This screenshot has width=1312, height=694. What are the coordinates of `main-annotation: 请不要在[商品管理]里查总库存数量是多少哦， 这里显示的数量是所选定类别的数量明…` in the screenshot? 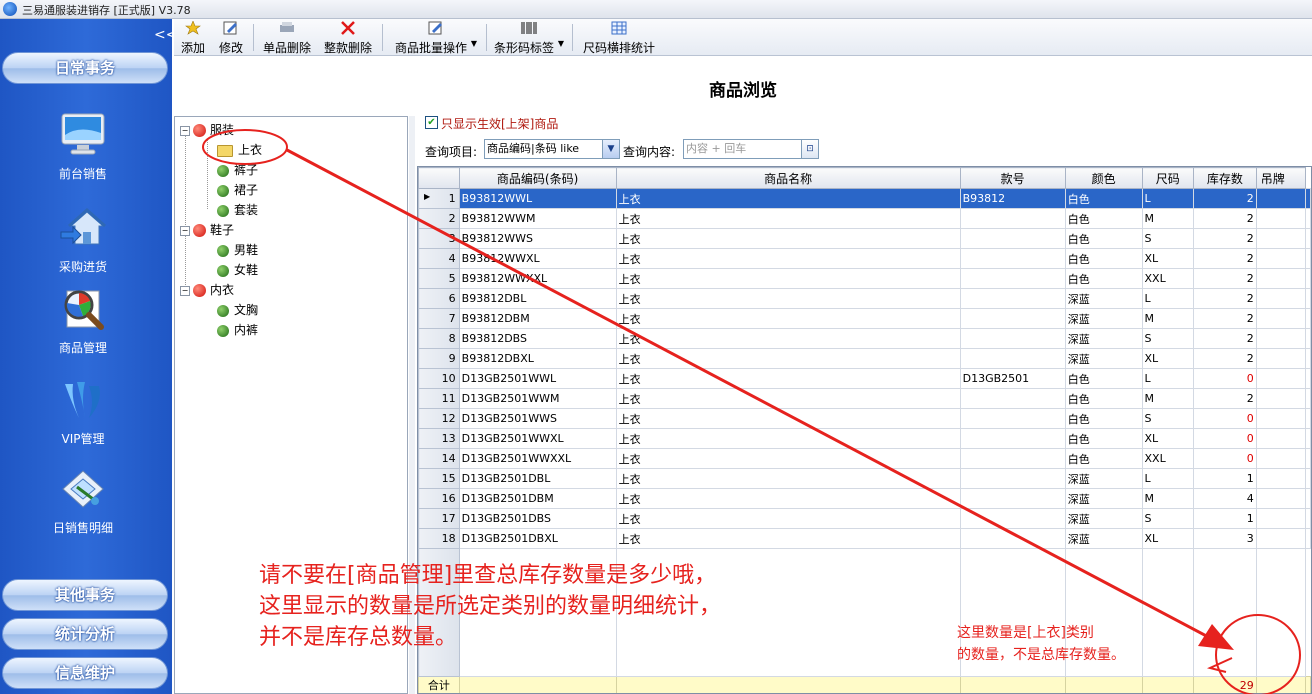 It's located at (490, 606).